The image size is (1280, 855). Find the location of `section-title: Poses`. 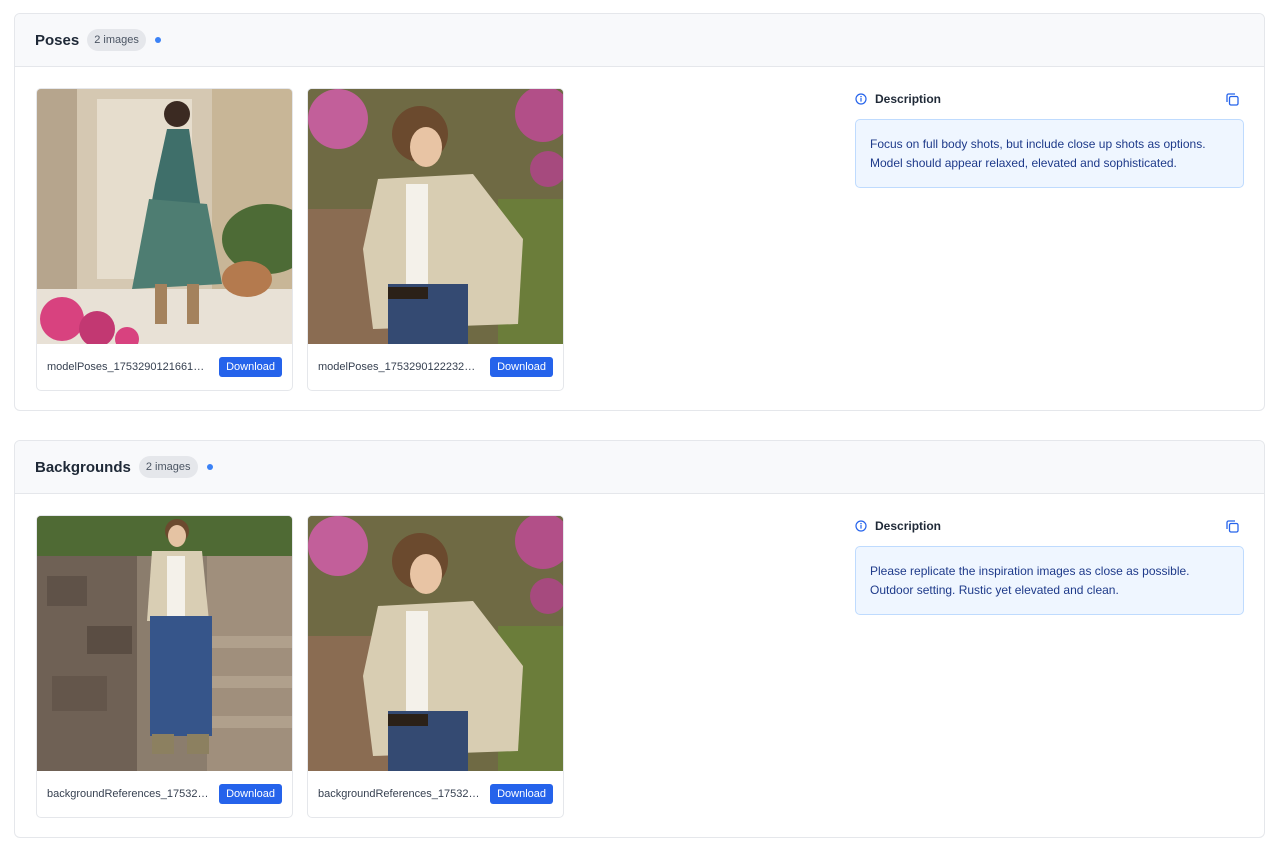

section-title: Poses is located at coordinates (57, 40).